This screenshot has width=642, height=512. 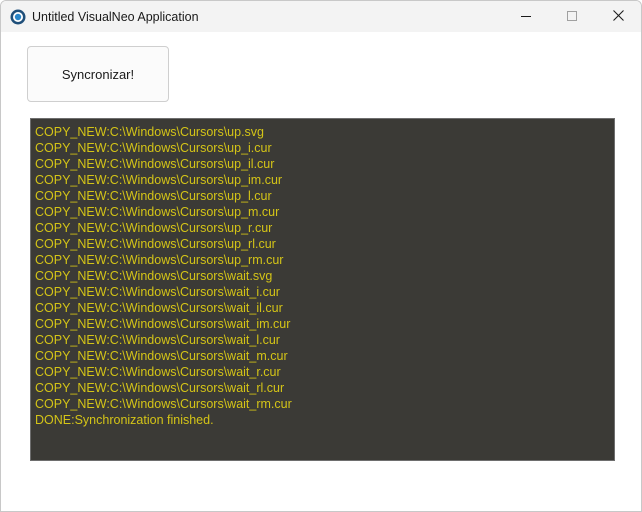 What do you see at coordinates (321, 16) in the screenshot?
I see `title-bar: Untitled VisualNeo Application` at bounding box center [321, 16].